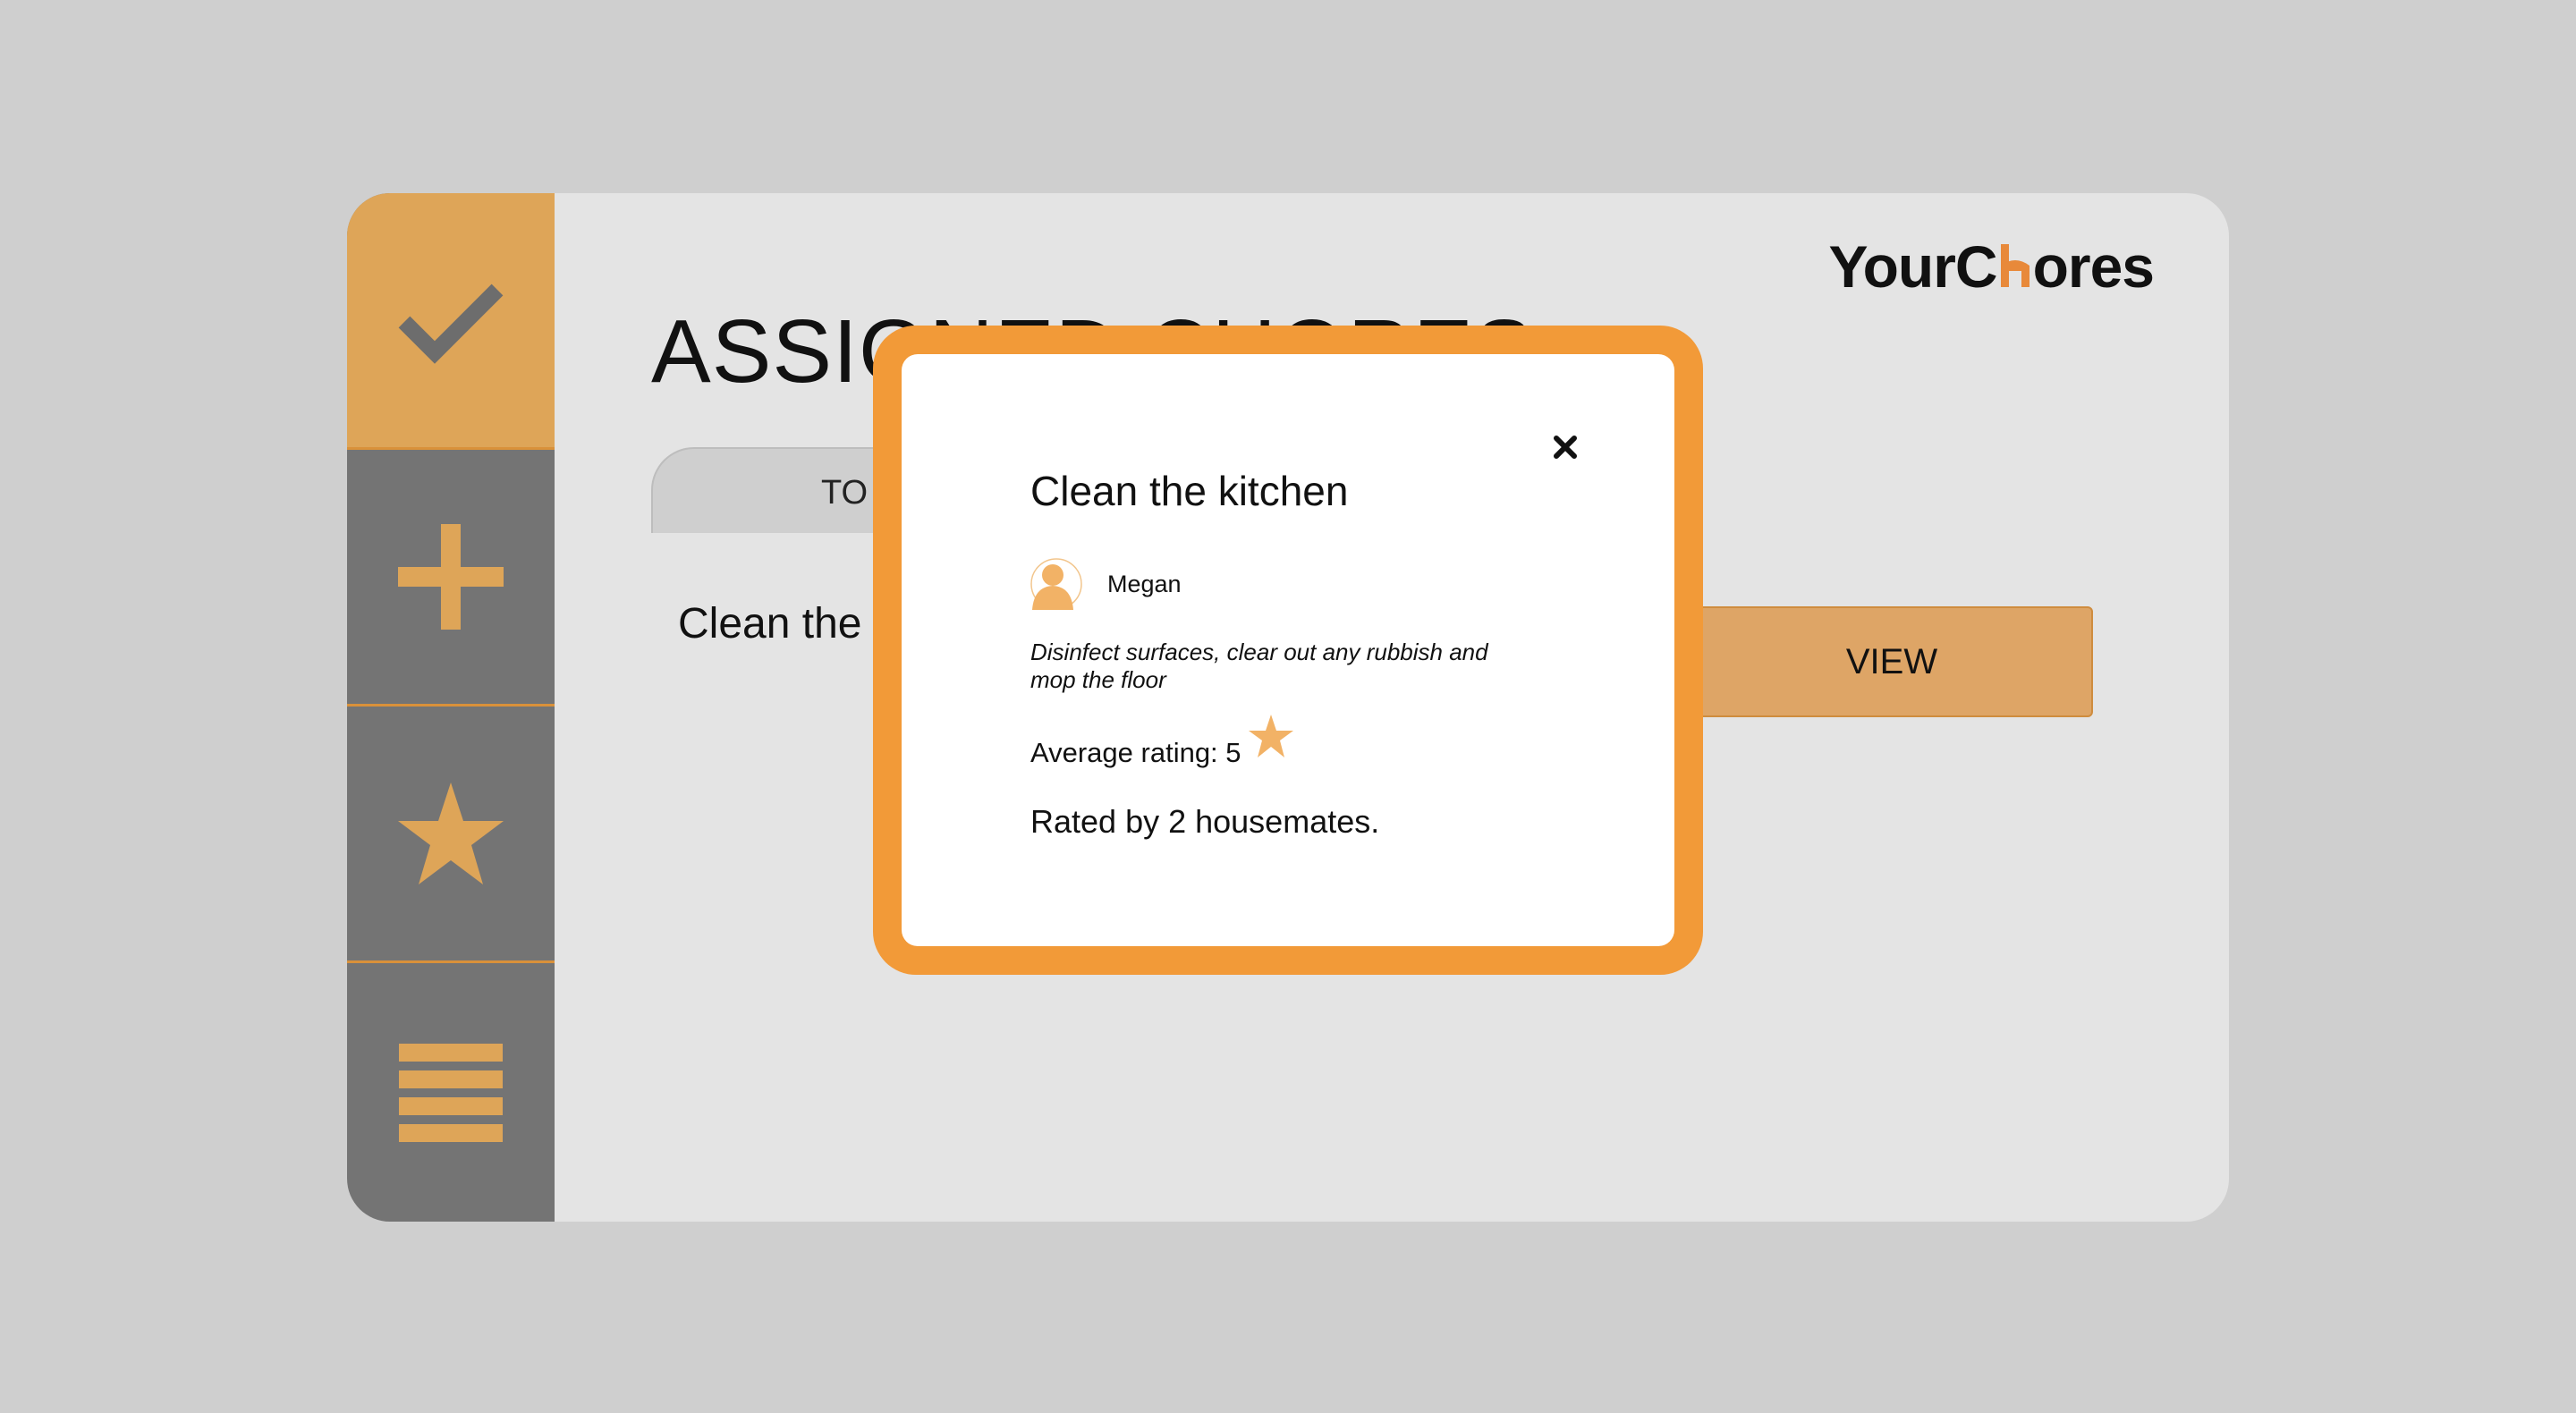 The height and width of the screenshot is (1413, 2576). What do you see at coordinates (770, 623) in the screenshot?
I see `chore-title: Clean the` at bounding box center [770, 623].